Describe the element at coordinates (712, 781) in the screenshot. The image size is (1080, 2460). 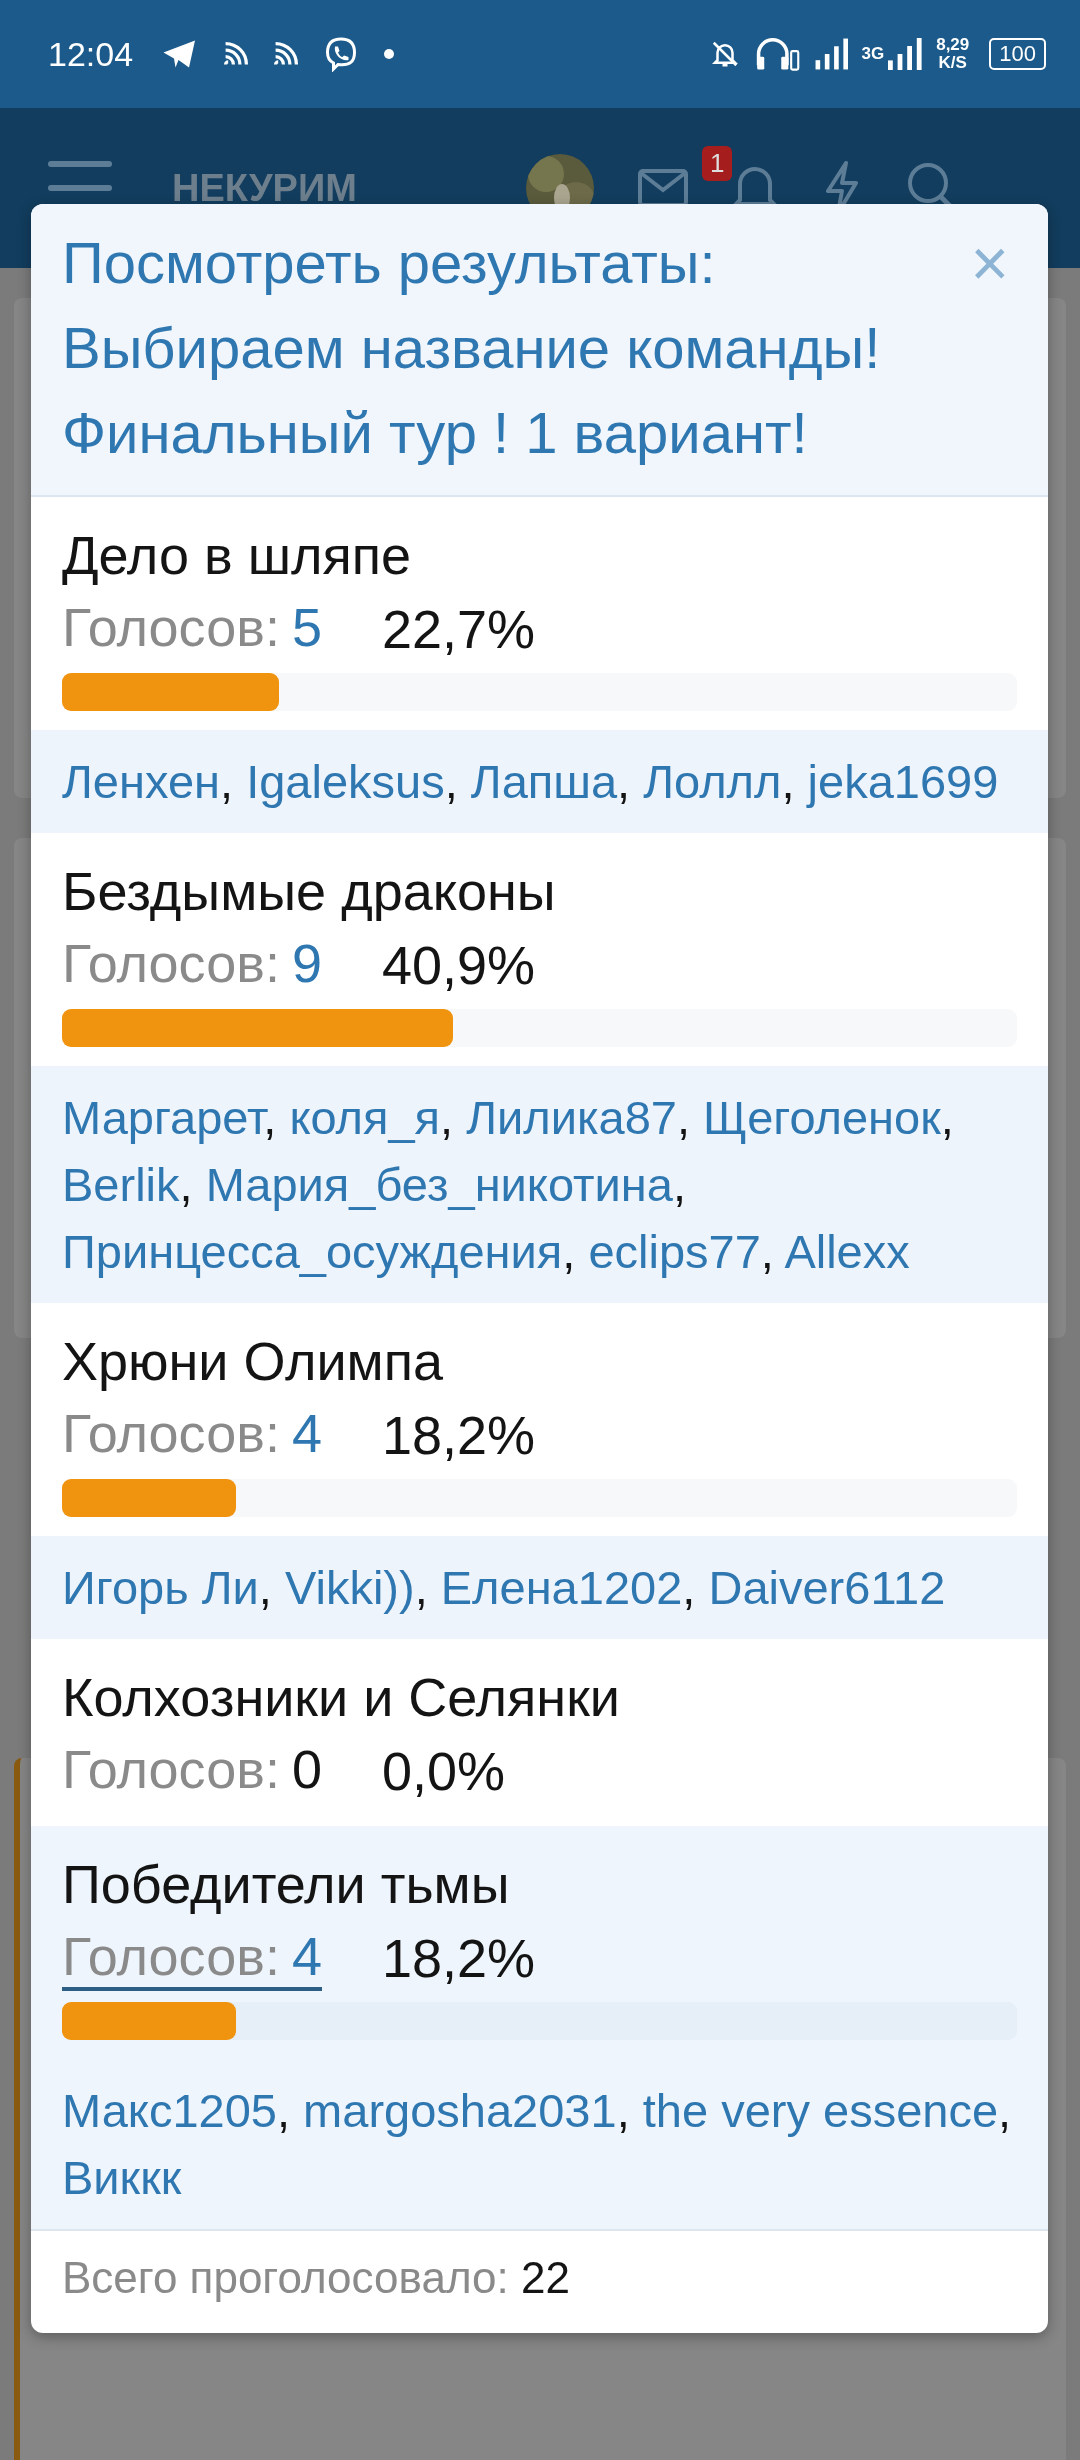
I see `voter-link: Лоллл` at that location.